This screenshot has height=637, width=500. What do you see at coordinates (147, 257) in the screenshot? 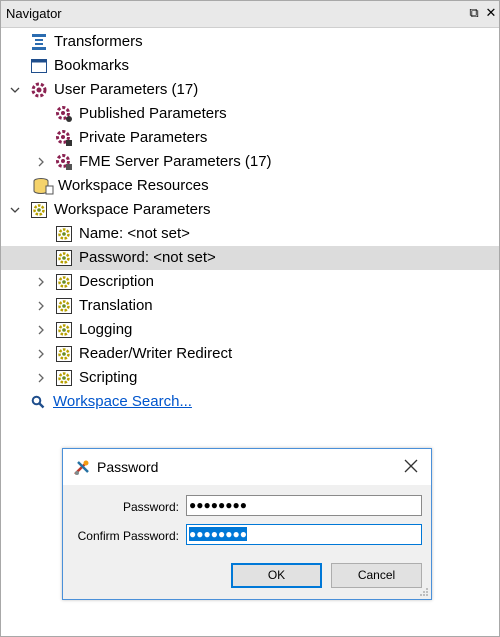
I see `tree-item-label: Password: <not set>` at bounding box center [147, 257].